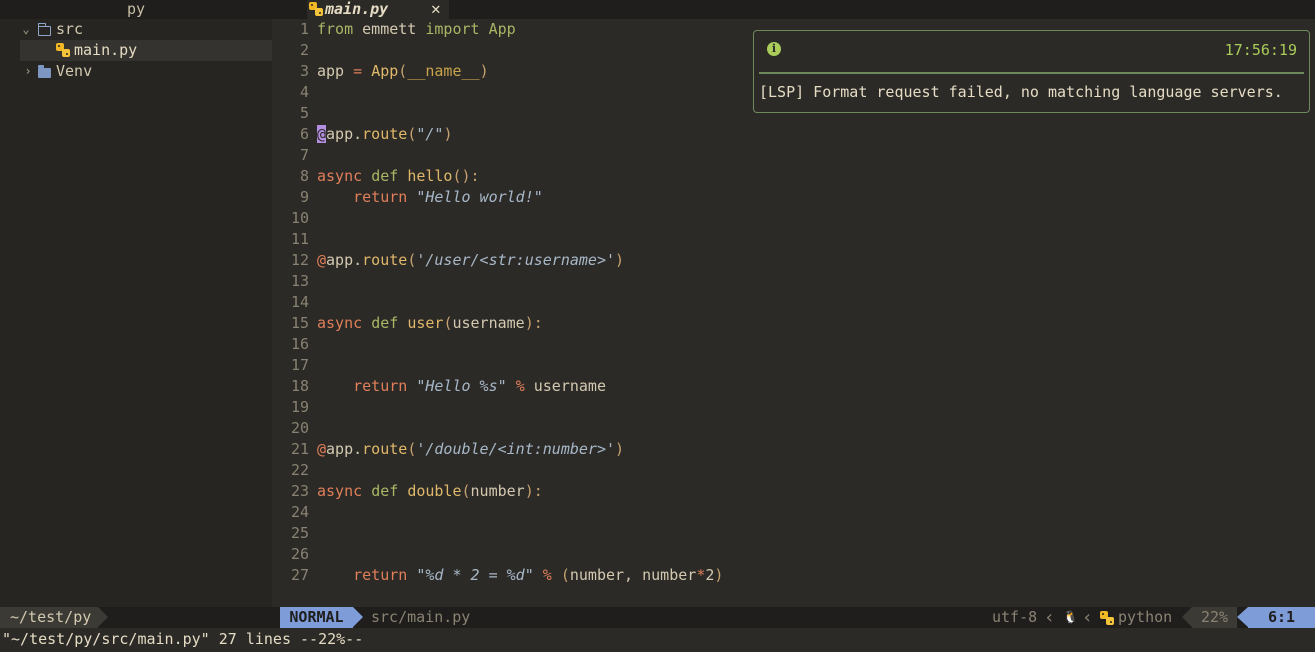  Describe the element at coordinates (299, 512) in the screenshot. I see `line-number: 24` at that location.